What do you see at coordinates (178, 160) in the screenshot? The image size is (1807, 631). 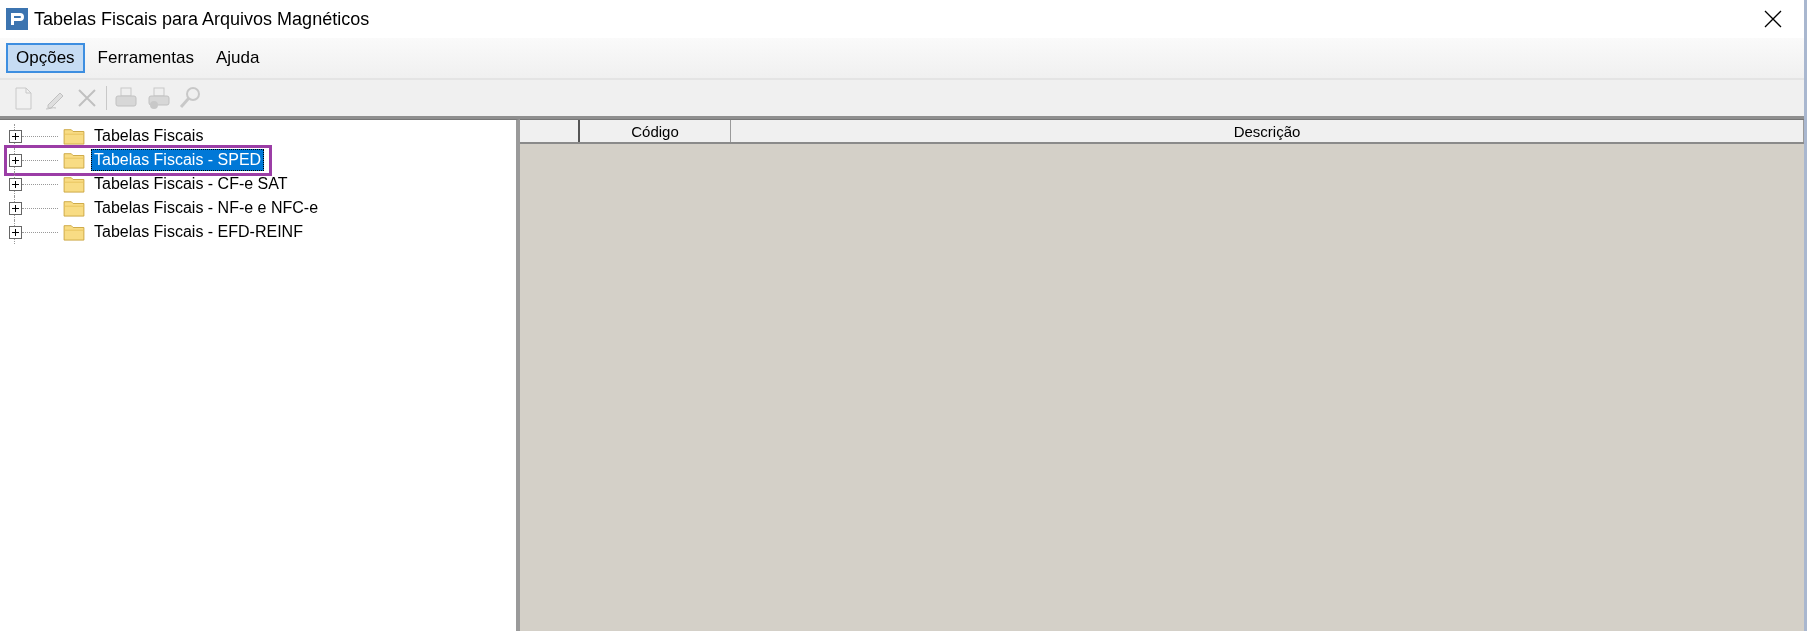 I see `tree-item: Tabelas Fiscais - SPED` at bounding box center [178, 160].